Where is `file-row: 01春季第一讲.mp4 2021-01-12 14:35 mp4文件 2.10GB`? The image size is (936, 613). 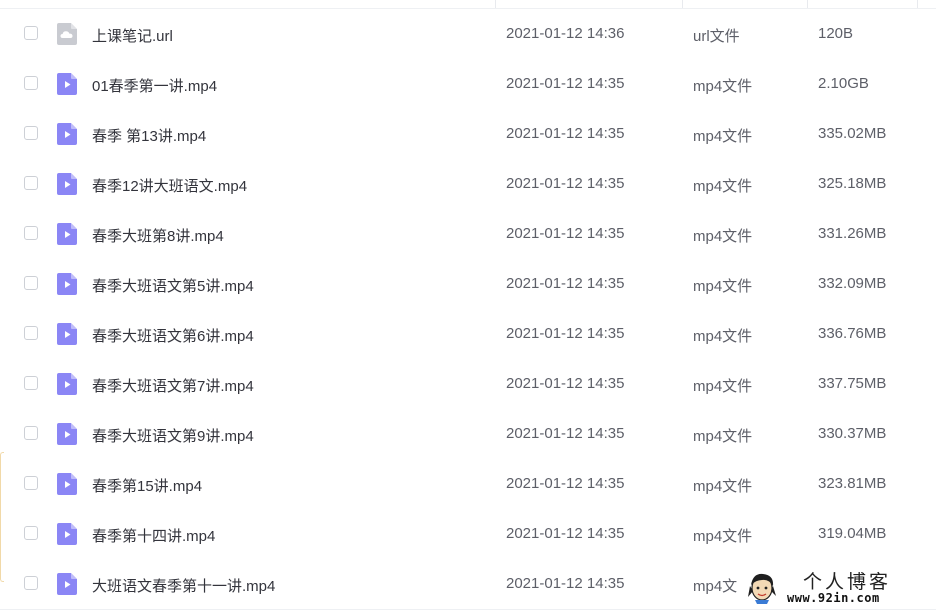
file-row: 01春季第一讲.mp4 2021-01-12 14:35 mp4文件 2.10GB is located at coordinates (468, 84).